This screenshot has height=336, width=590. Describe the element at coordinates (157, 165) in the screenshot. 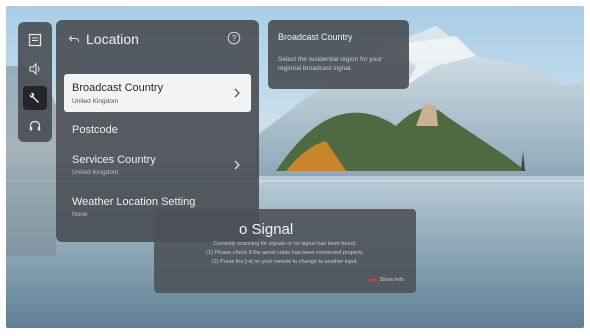

I see `menu-item-services-country: Services Country United Kingdom` at that location.